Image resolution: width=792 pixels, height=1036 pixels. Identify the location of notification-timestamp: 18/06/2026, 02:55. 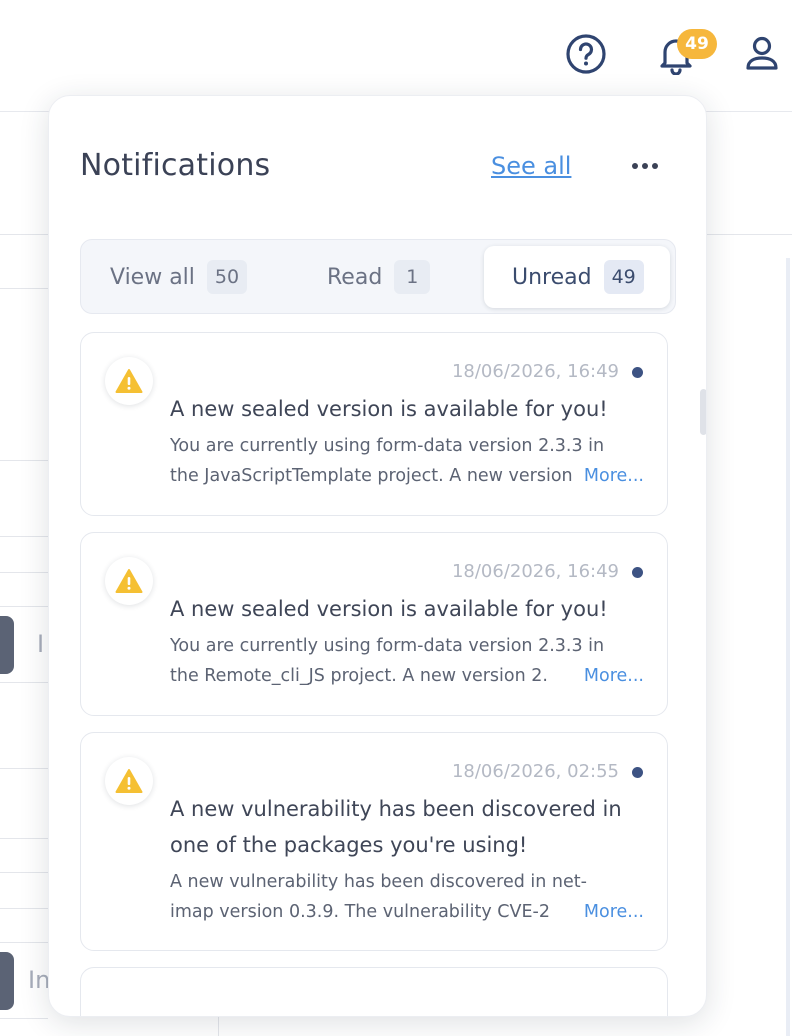
(535, 771).